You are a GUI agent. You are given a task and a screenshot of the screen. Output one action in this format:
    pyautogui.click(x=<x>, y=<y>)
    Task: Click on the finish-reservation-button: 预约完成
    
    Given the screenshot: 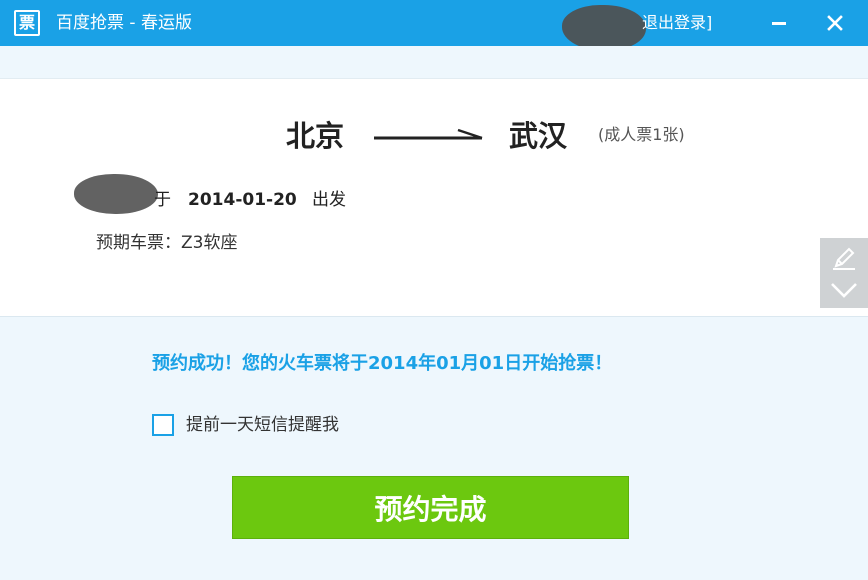 What is the action you would take?
    pyautogui.click(x=430, y=507)
    